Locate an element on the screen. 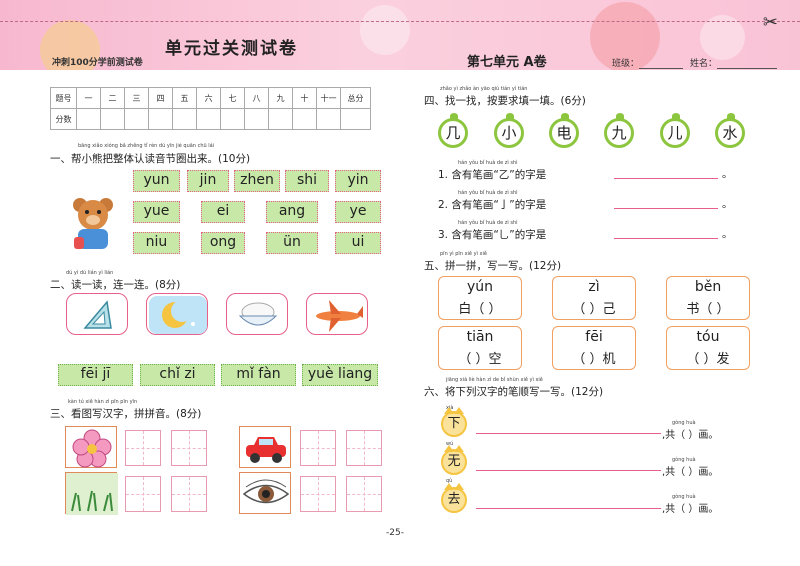 The height and width of the screenshot is (566, 800). syllable-box: ye is located at coordinates (358, 212).